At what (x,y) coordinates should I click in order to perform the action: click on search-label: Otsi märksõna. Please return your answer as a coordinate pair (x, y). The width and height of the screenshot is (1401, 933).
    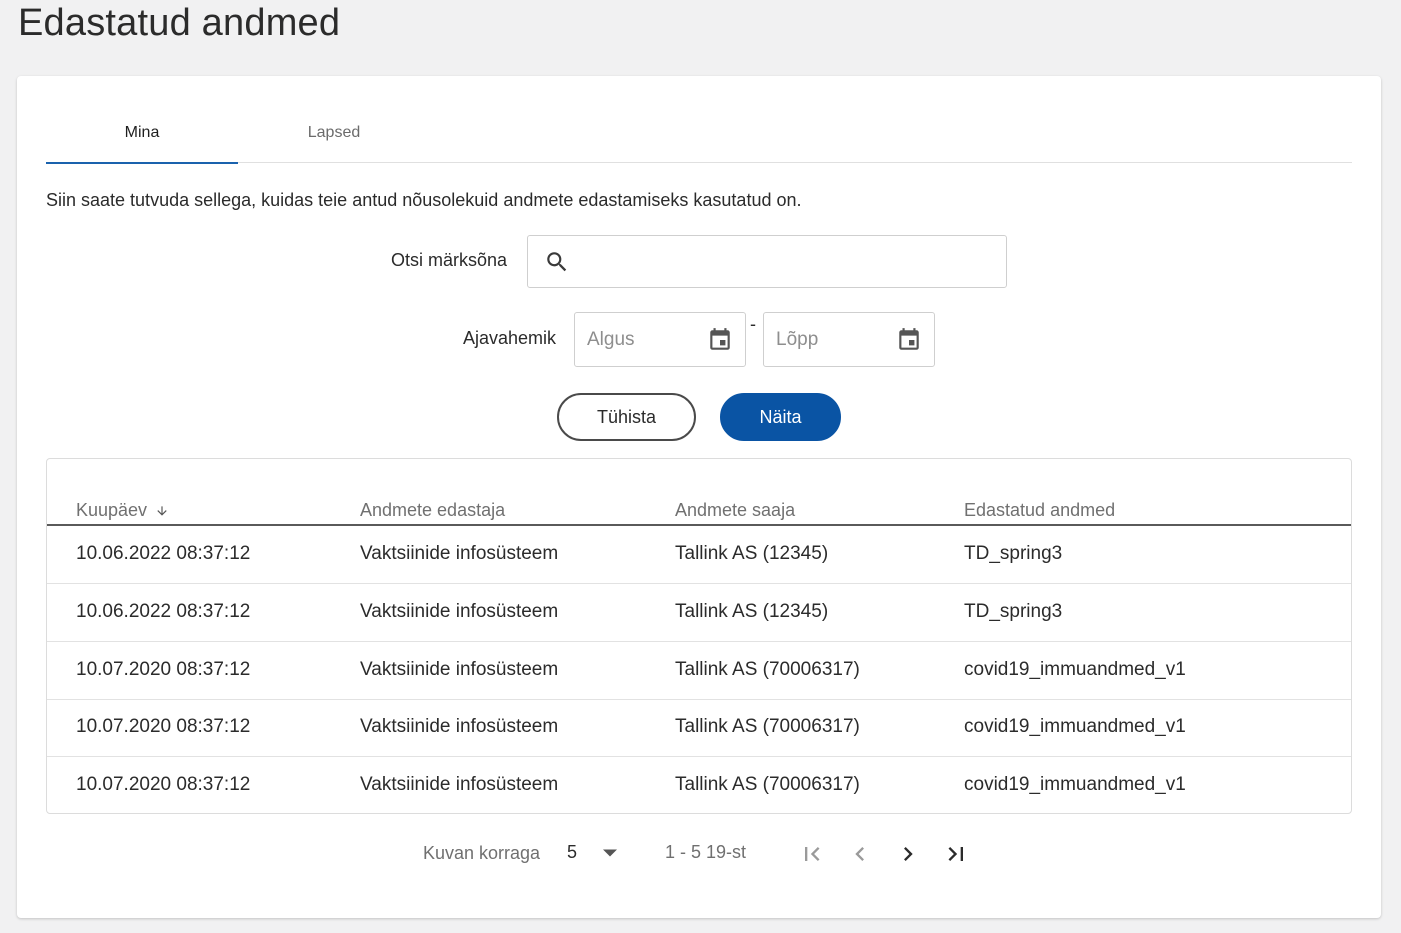
    Looking at the image, I should click on (449, 260).